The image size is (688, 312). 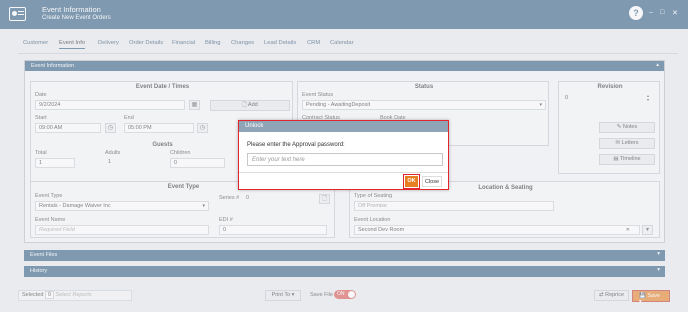 What do you see at coordinates (343, 126) in the screenshot?
I see `dialog-title: Unlock` at bounding box center [343, 126].